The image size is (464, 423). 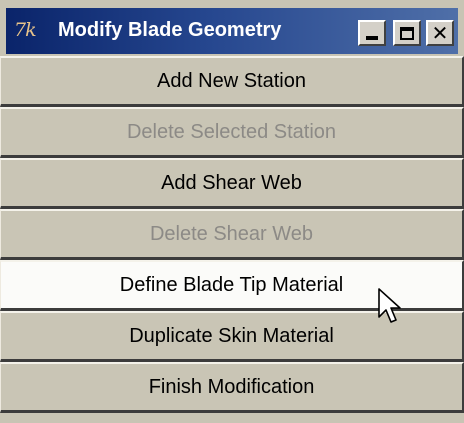 I want to click on tk-app-icon: 7k, so click(x=25, y=30).